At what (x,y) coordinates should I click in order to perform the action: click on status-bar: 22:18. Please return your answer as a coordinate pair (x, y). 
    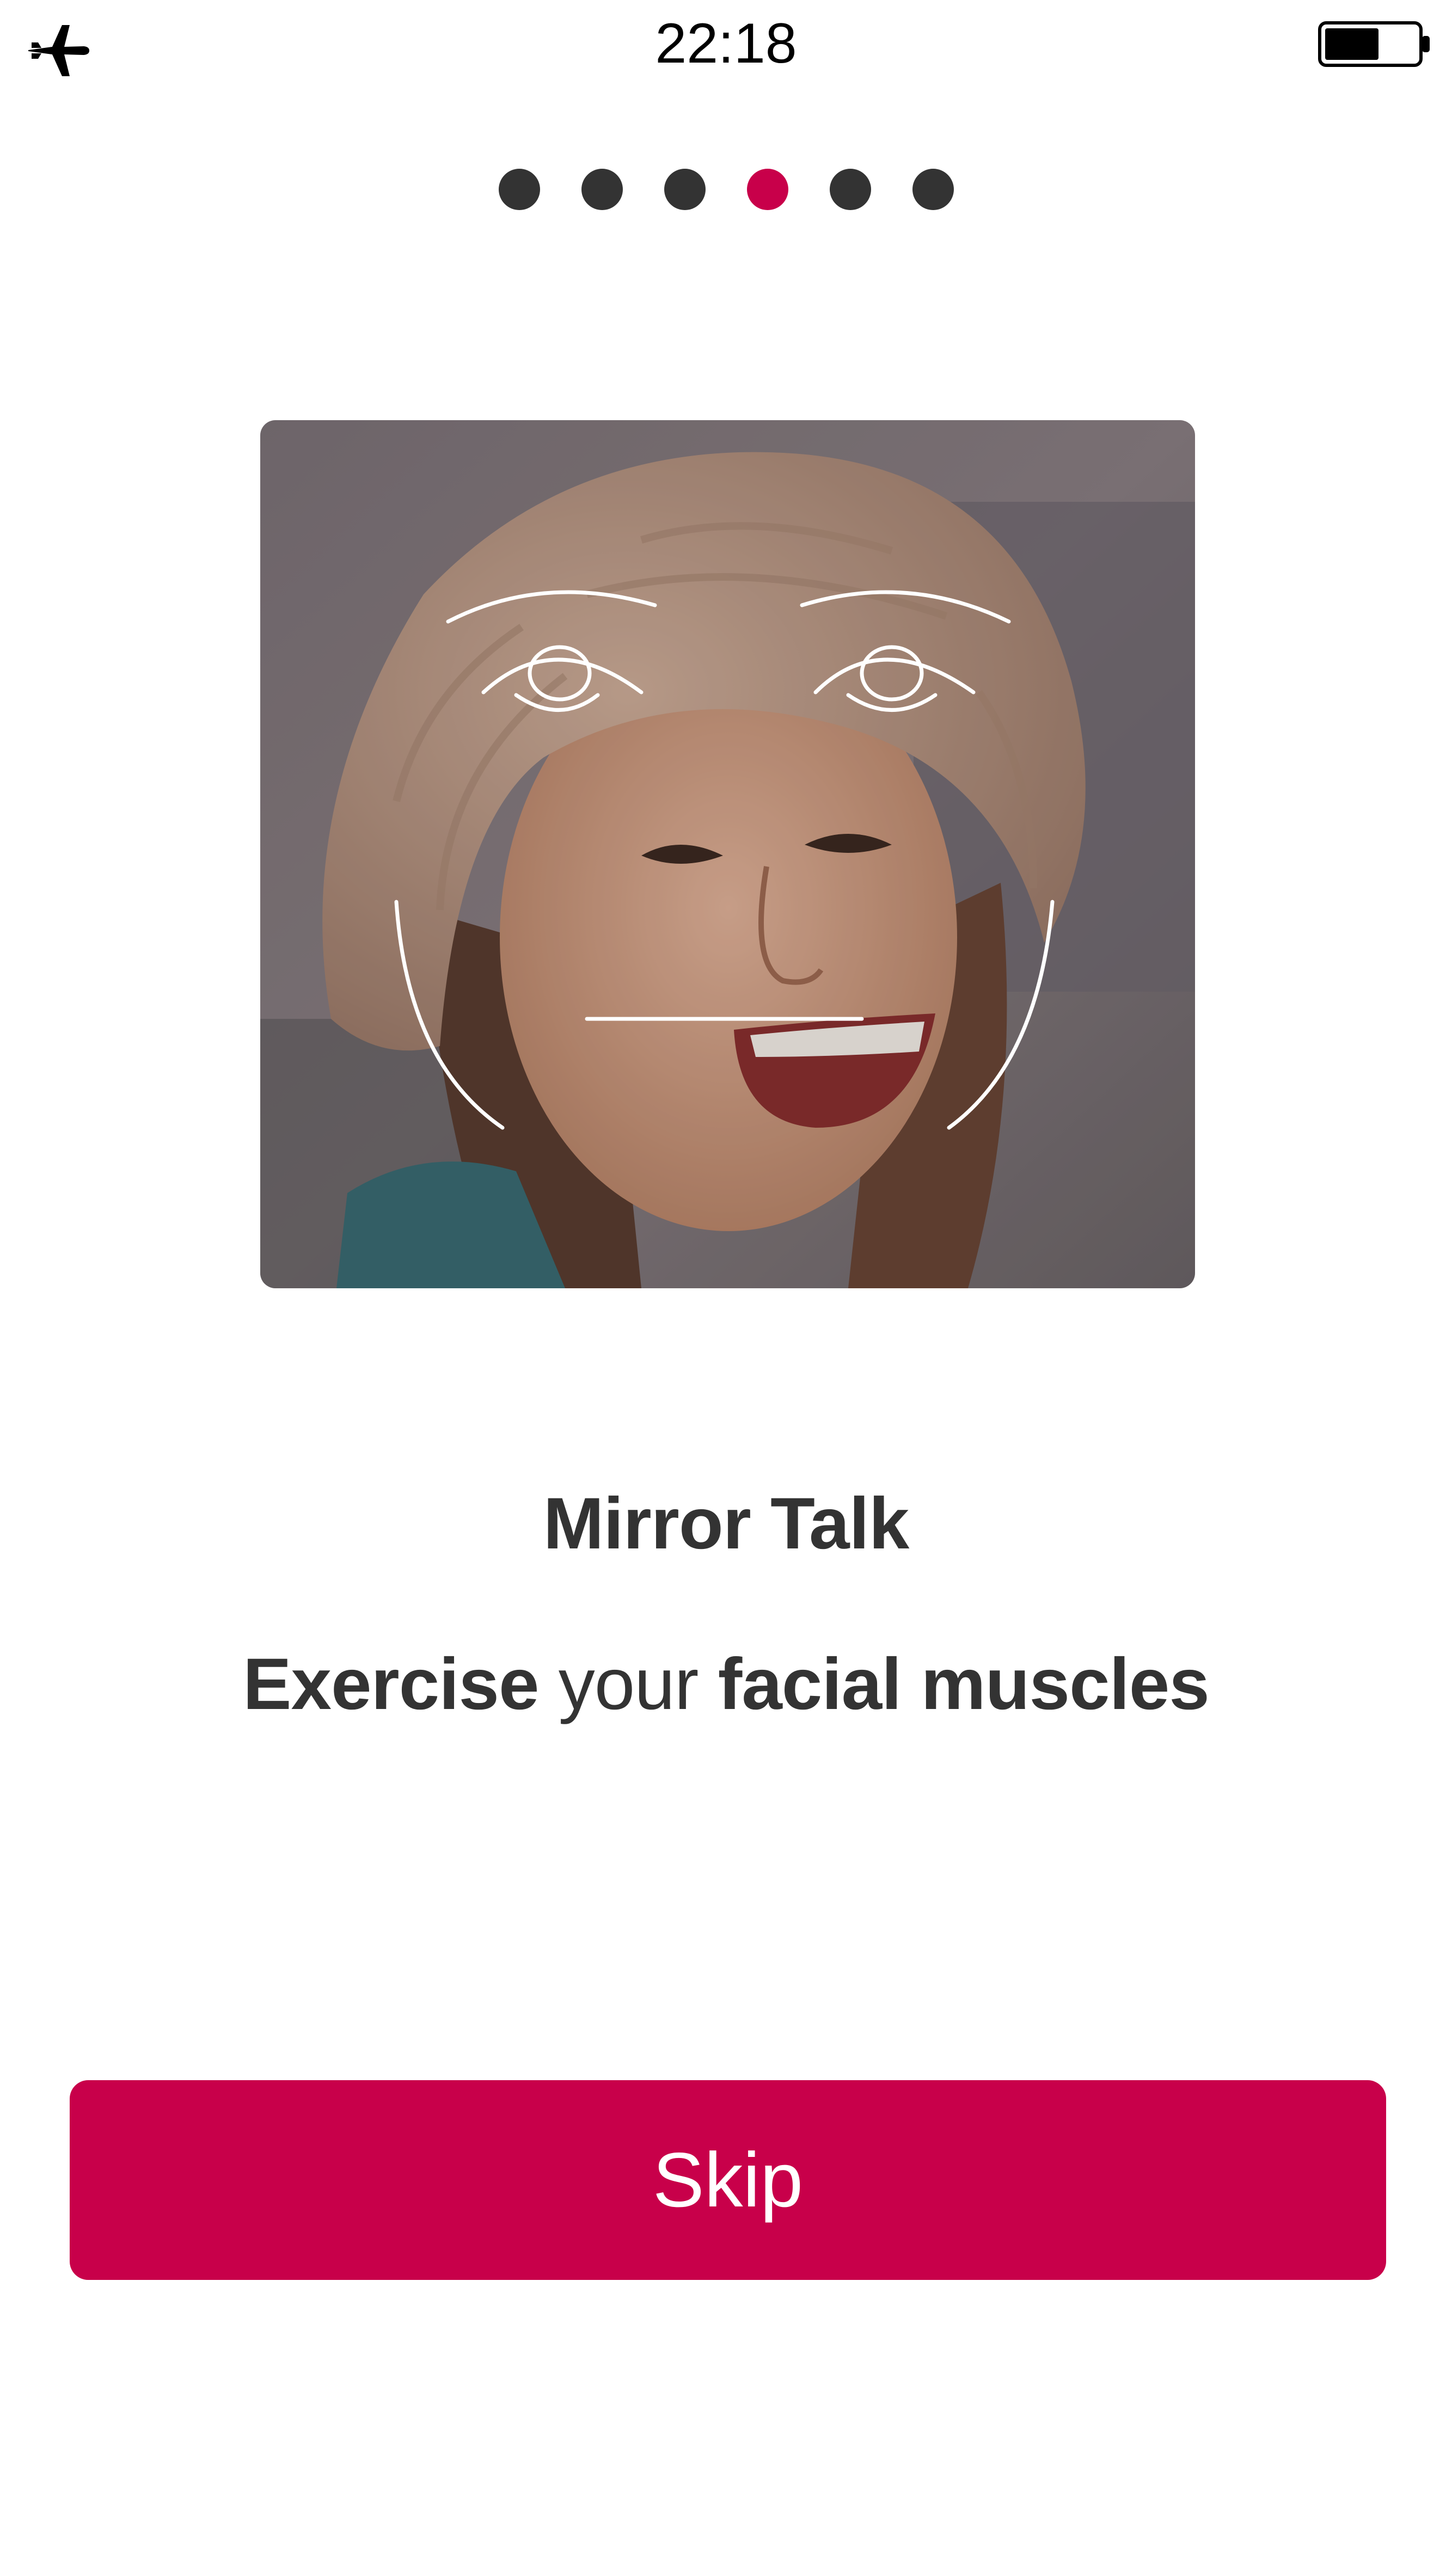
    Looking at the image, I should click on (726, 41).